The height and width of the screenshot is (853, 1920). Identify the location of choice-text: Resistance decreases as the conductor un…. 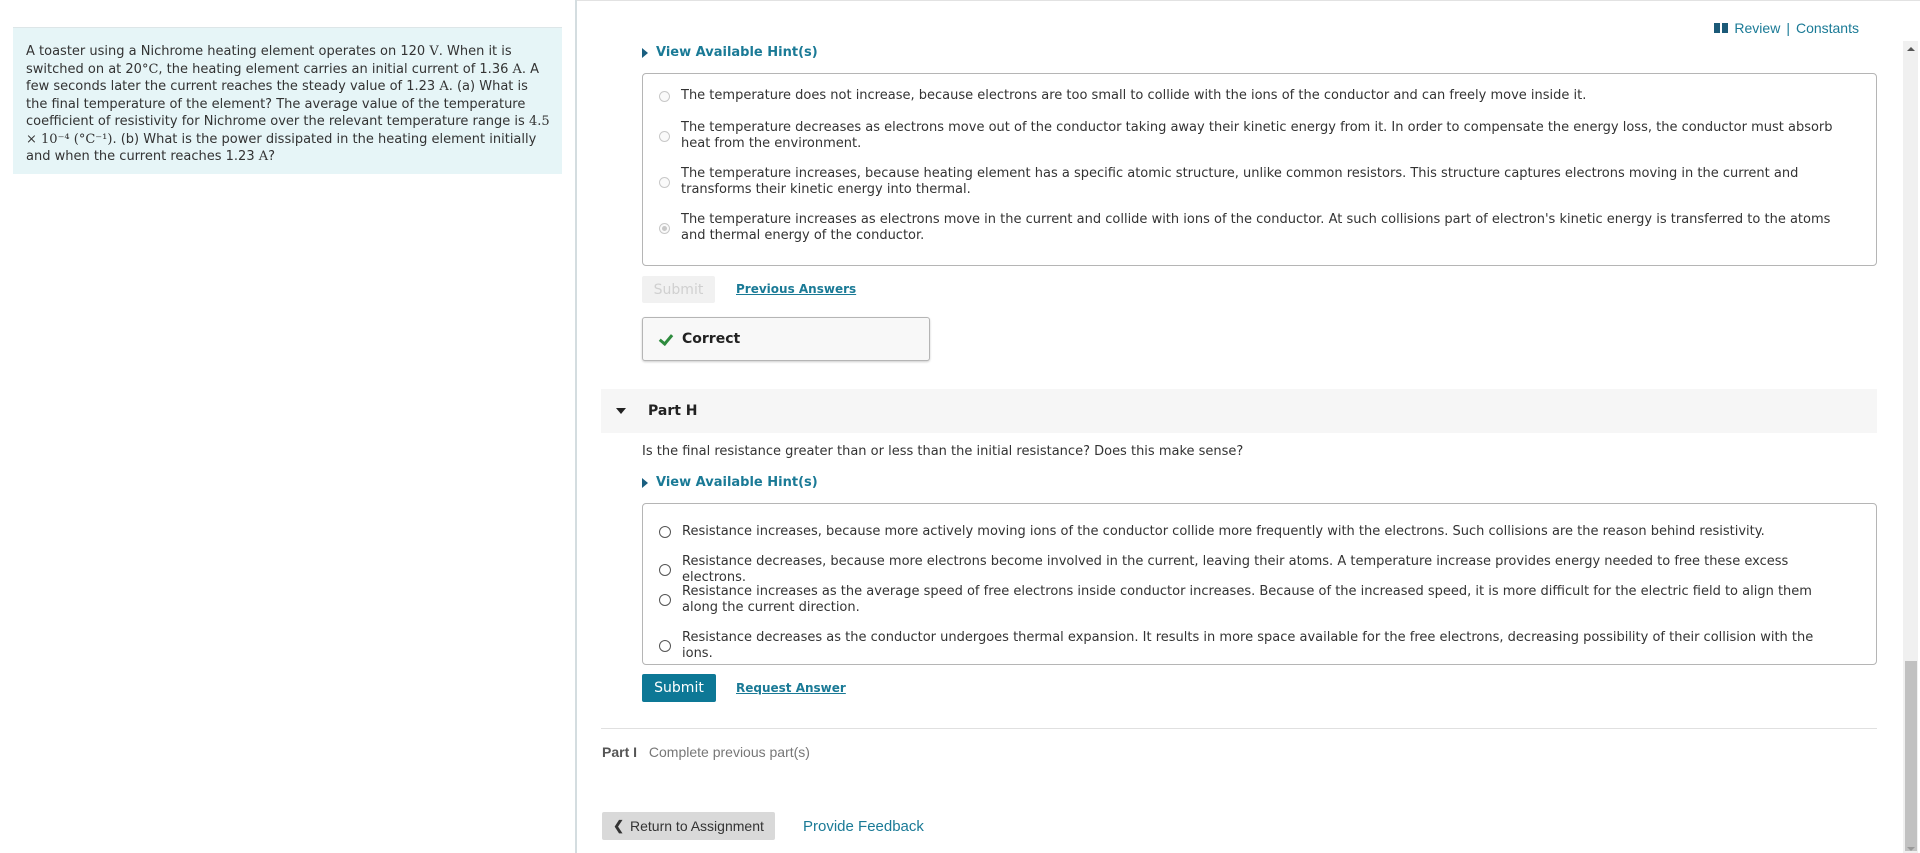
(1248, 645).